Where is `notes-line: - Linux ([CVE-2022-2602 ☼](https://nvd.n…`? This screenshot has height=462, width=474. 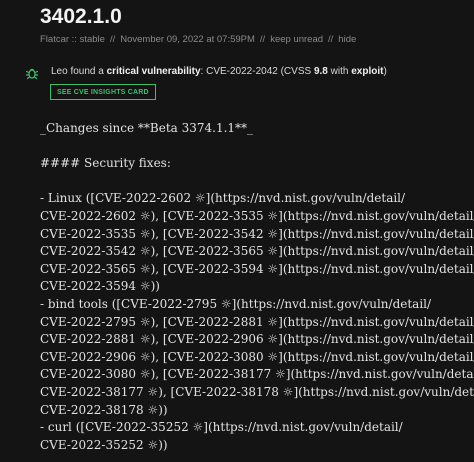 notes-line: - Linux ([CVE-2022-2602 ☼](https://nvd.n… is located at coordinates (223, 198).